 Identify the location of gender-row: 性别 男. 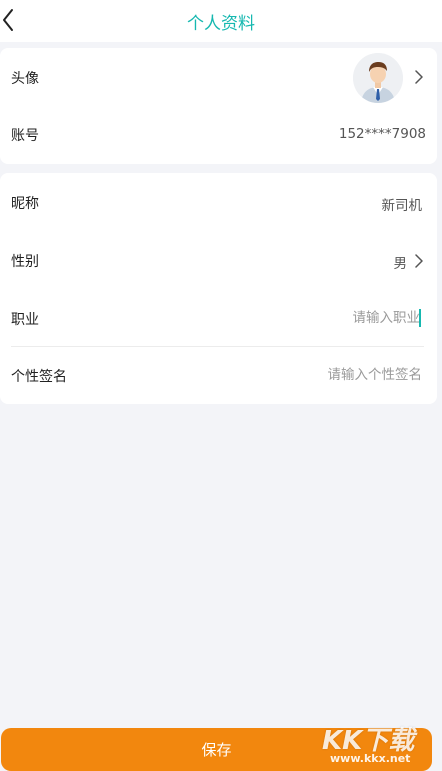
(218, 260).